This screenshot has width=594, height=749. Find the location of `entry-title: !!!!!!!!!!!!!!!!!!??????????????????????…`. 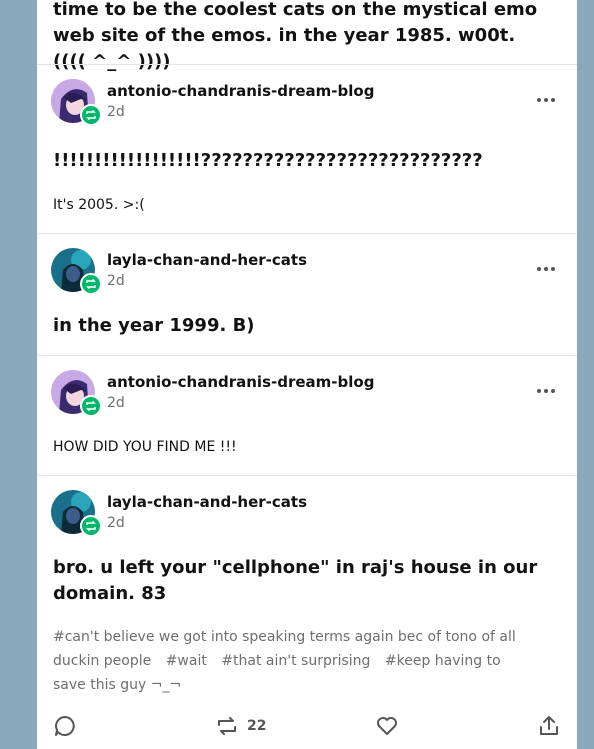

entry-title: !!!!!!!!!!!!!!!!!!??????????????????????… is located at coordinates (268, 160).